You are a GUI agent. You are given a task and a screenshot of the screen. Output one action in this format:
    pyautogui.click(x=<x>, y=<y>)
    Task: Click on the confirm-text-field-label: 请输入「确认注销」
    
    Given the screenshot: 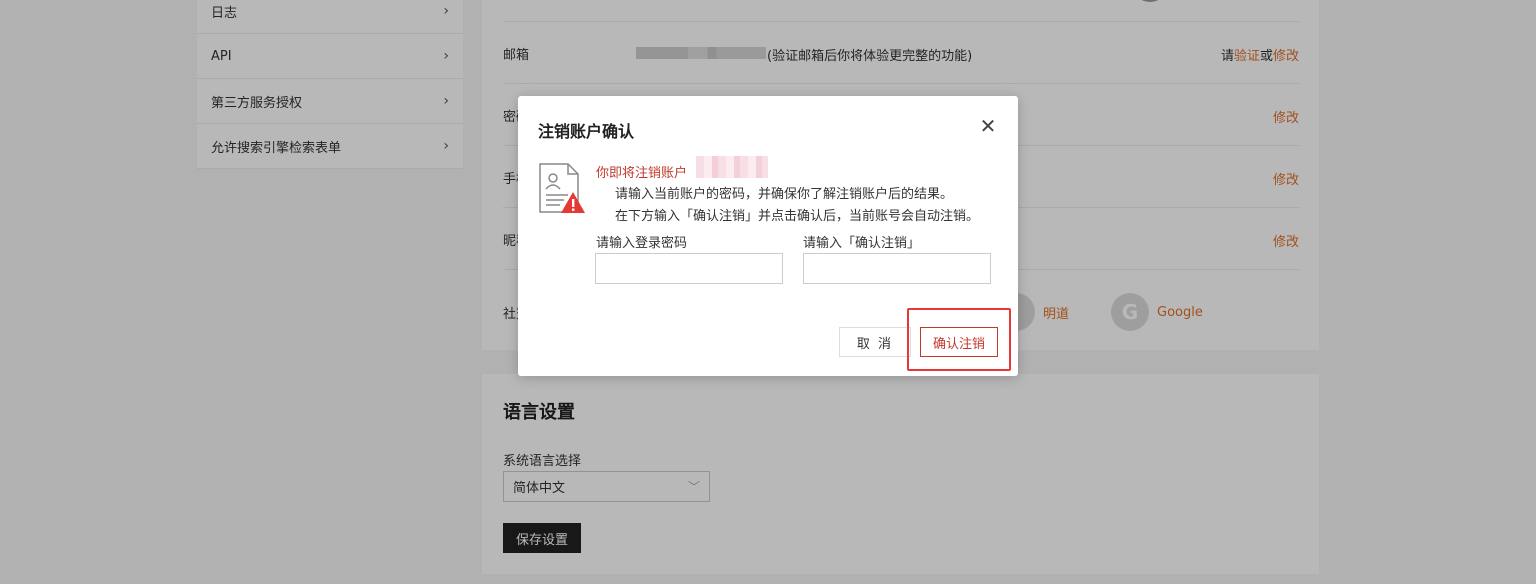 What is the action you would take?
    pyautogui.click(x=862, y=243)
    